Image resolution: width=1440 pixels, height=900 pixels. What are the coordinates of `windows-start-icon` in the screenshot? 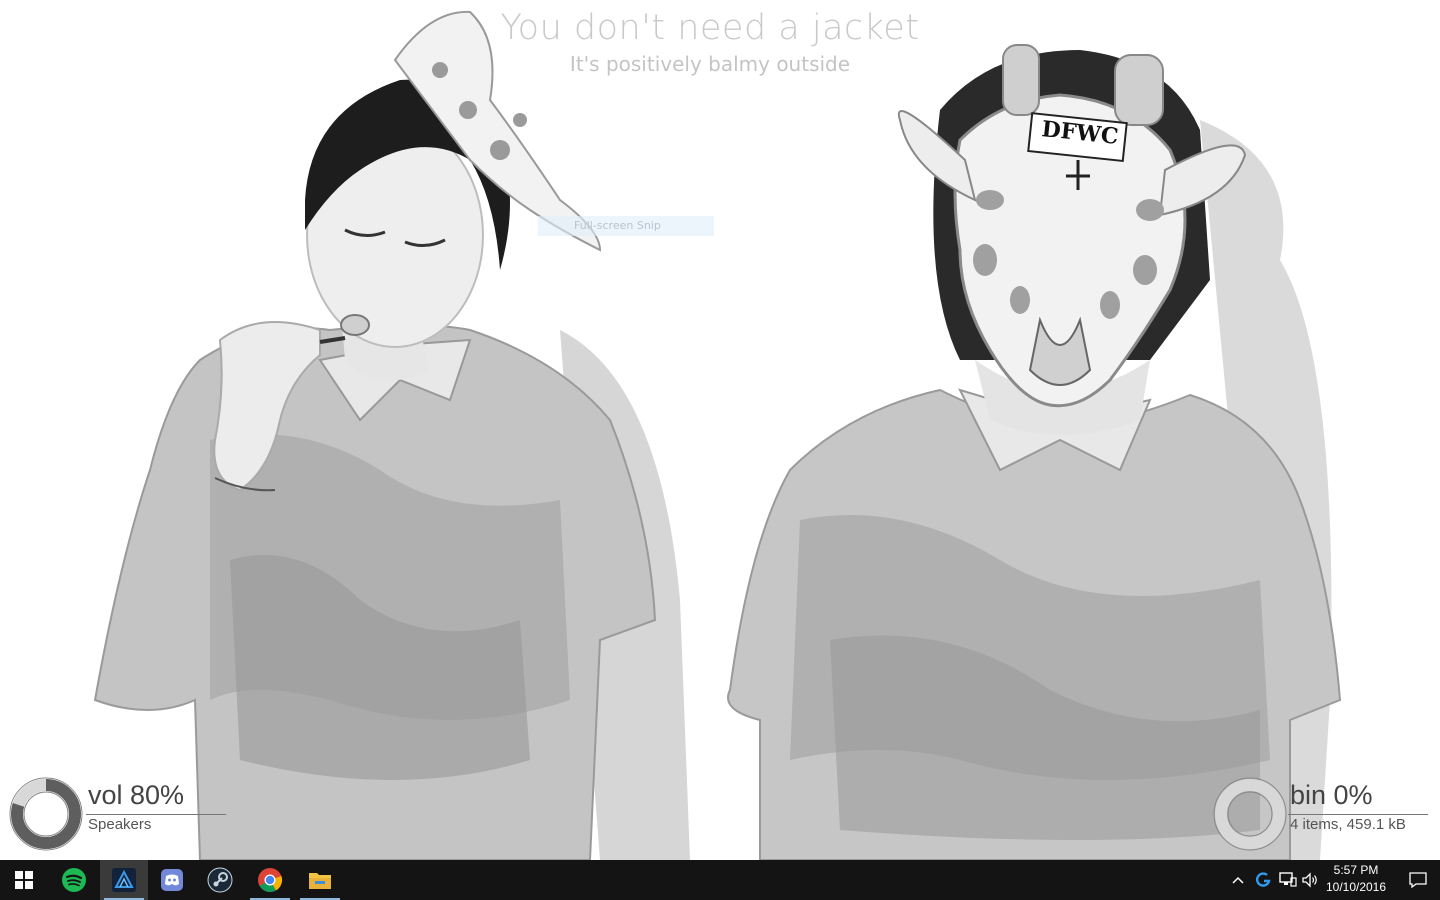 It's located at (24, 880).